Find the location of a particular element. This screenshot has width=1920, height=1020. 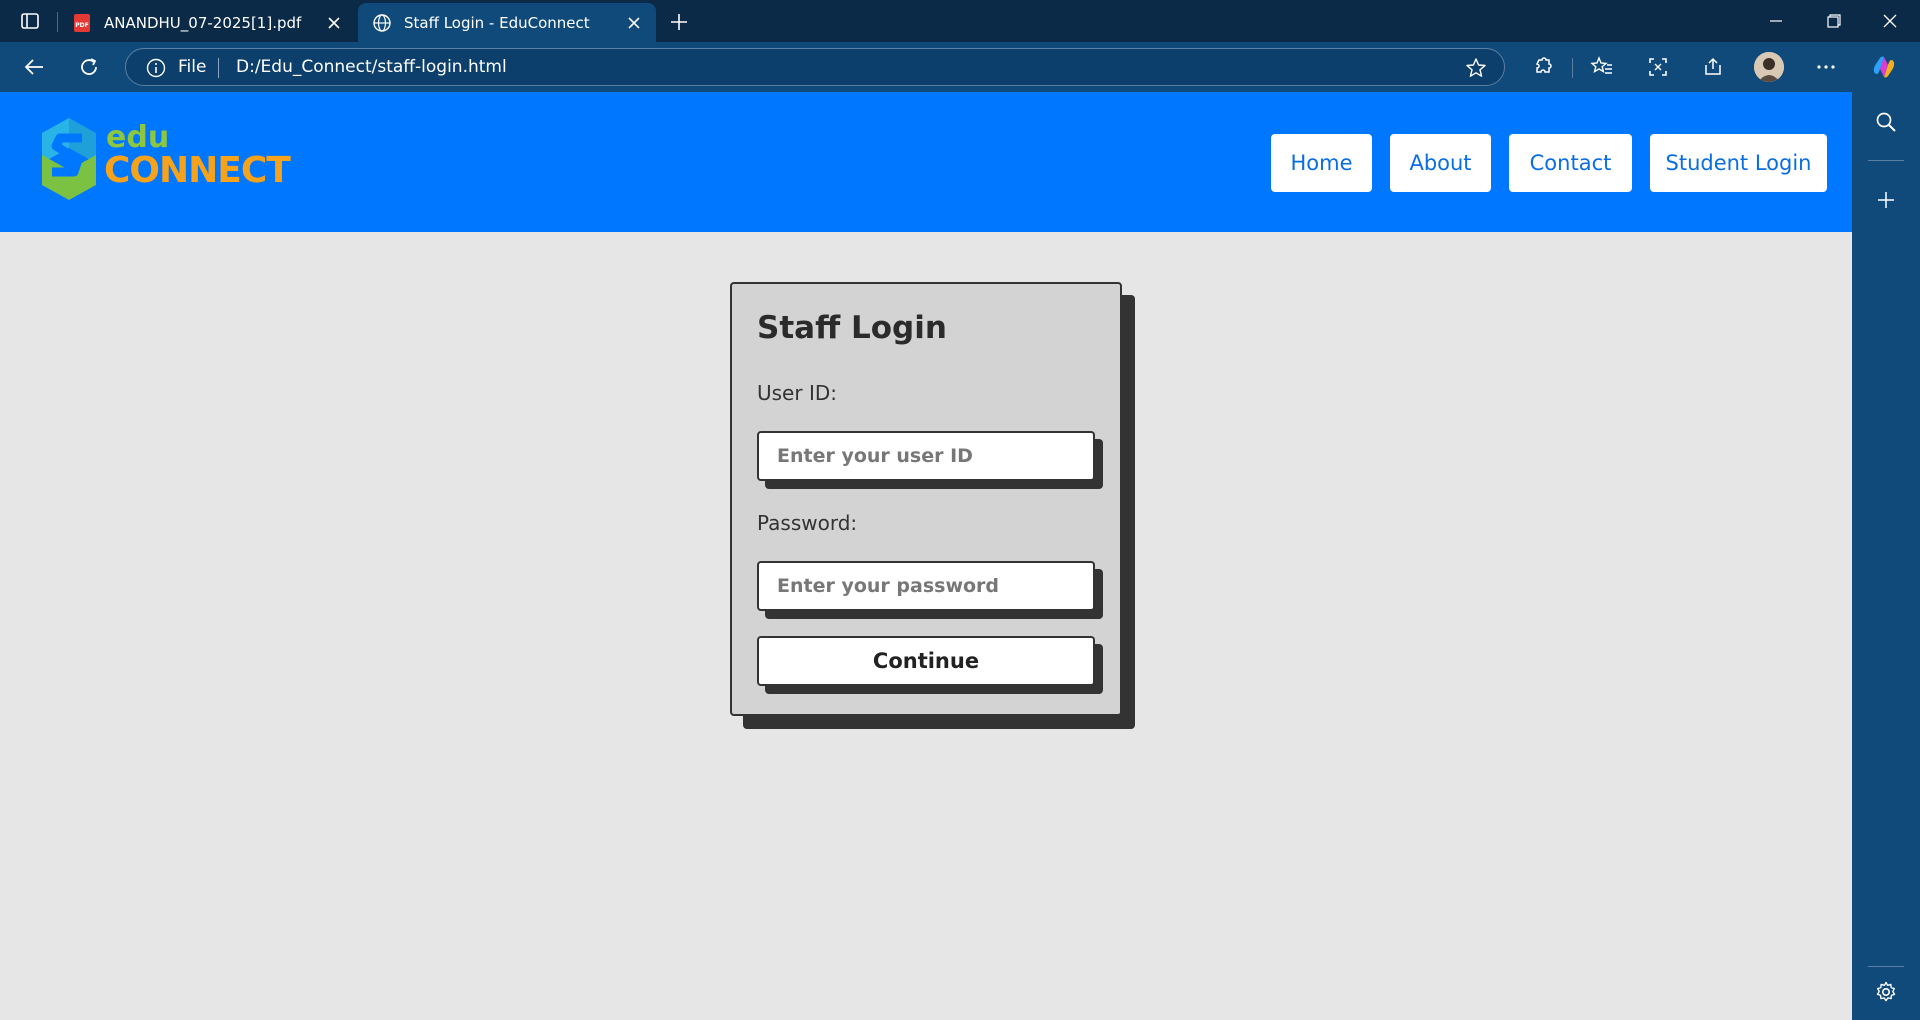

tab-actions-icon is located at coordinates (30, 21).